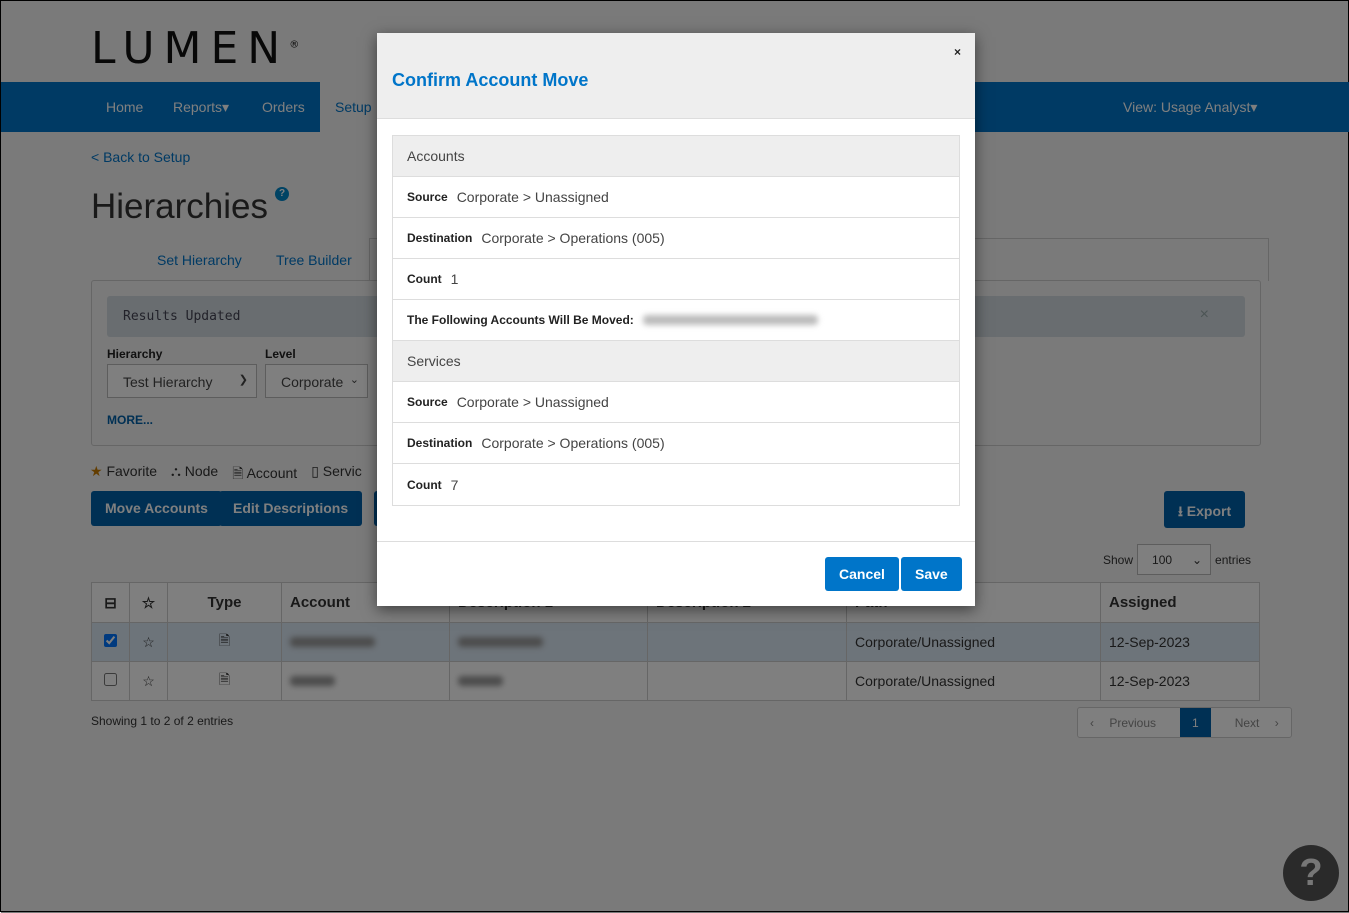 The height and width of the screenshot is (913, 1349). What do you see at coordinates (862, 574) in the screenshot?
I see `cancel-button: Cancel` at bounding box center [862, 574].